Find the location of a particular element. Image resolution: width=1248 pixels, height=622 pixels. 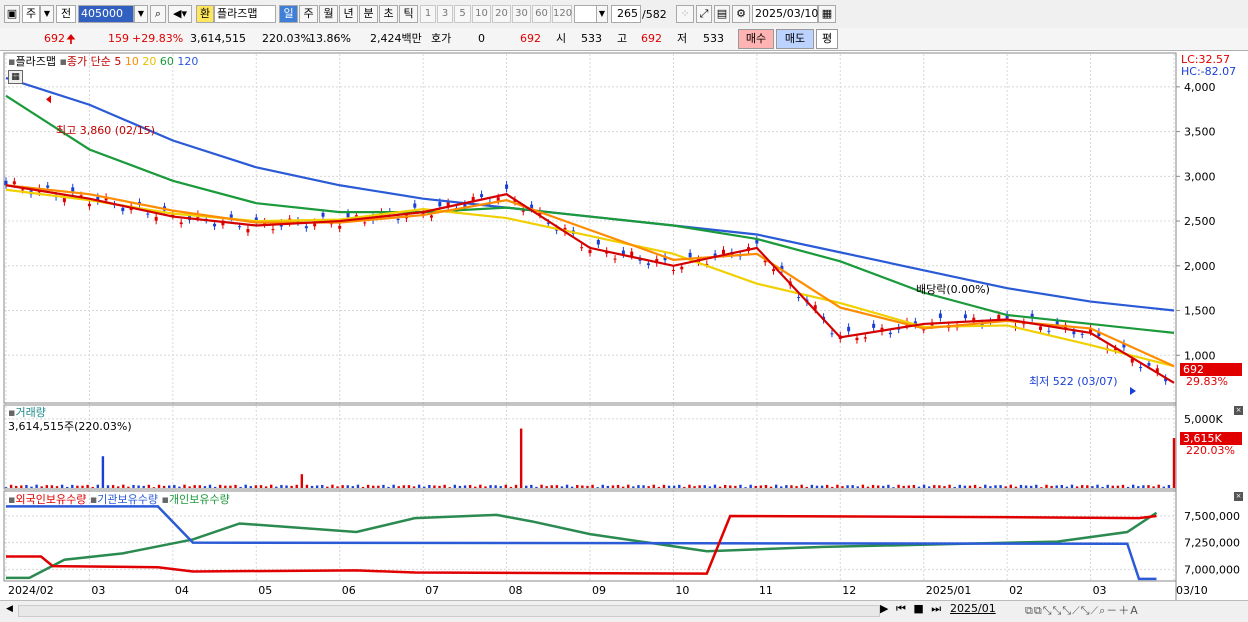

speaker-icon: ◀▾ is located at coordinates (180, 14).